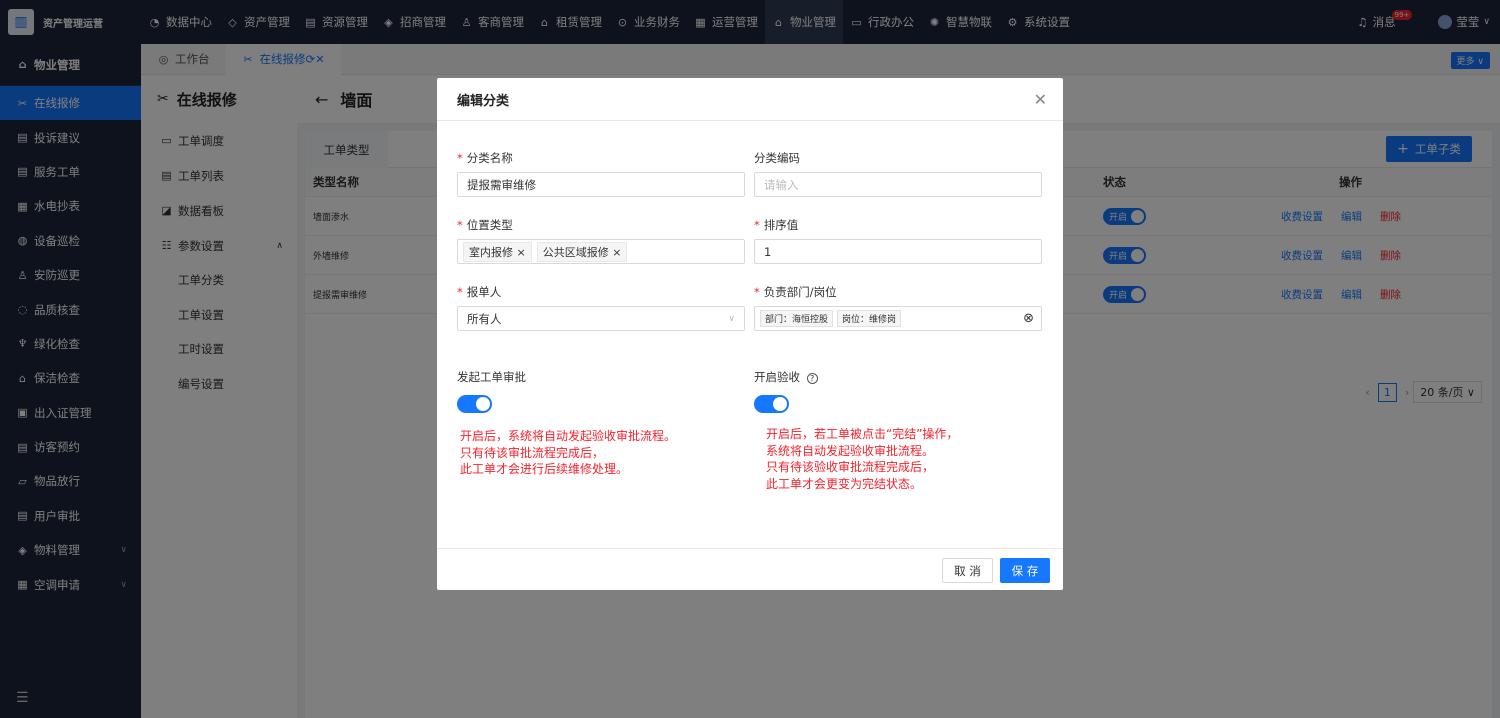  What do you see at coordinates (850, 467) in the screenshot?
I see `hint-line: 只有待该验收审批流程完成后，` at bounding box center [850, 467].